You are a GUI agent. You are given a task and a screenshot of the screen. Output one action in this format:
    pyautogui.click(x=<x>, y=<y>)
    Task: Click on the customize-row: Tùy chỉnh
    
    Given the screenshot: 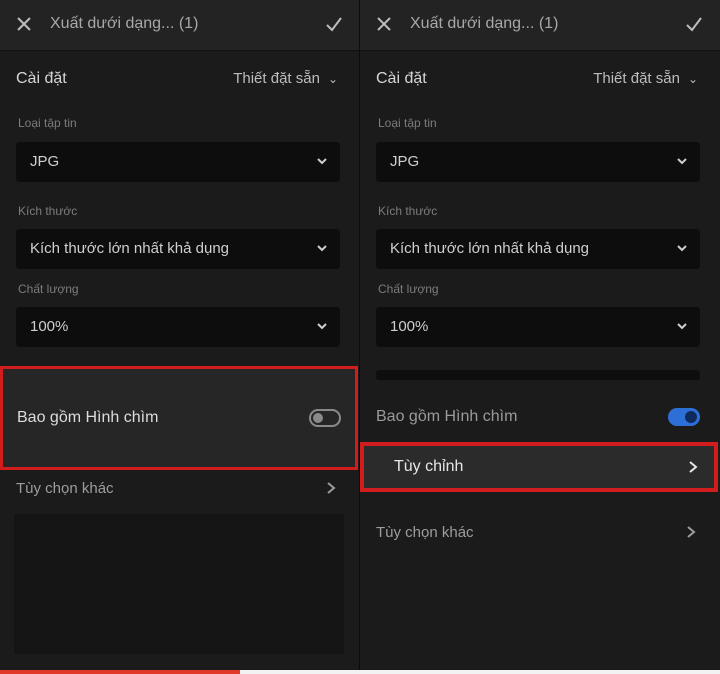 What is the action you would take?
    pyautogui.click(x=539, y=467)
    